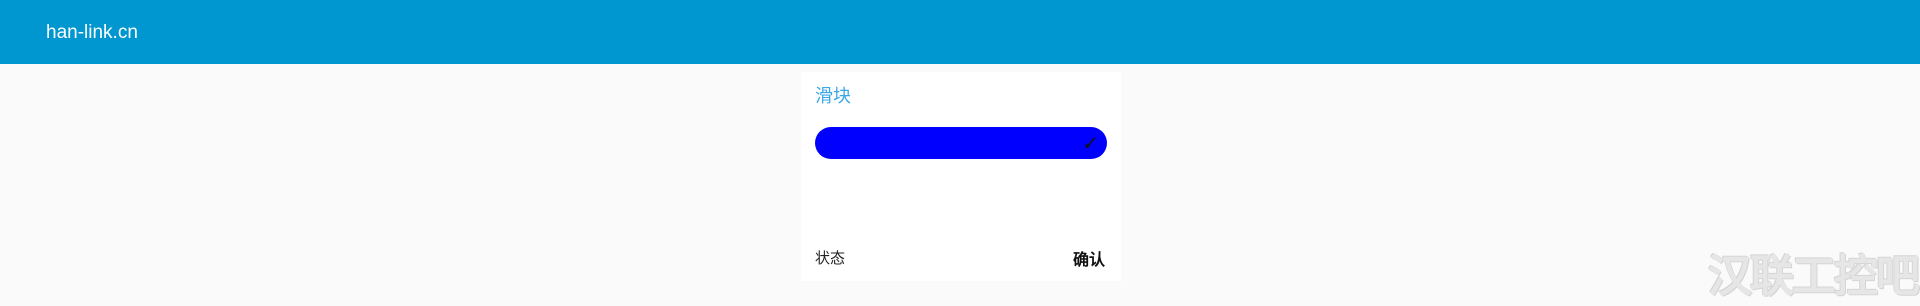 This screenshot has height=306, width=1920. Describe the element at coordinates (1814, 276) in the screenshot. I see `watermark: 汉联工控吧` at that location.